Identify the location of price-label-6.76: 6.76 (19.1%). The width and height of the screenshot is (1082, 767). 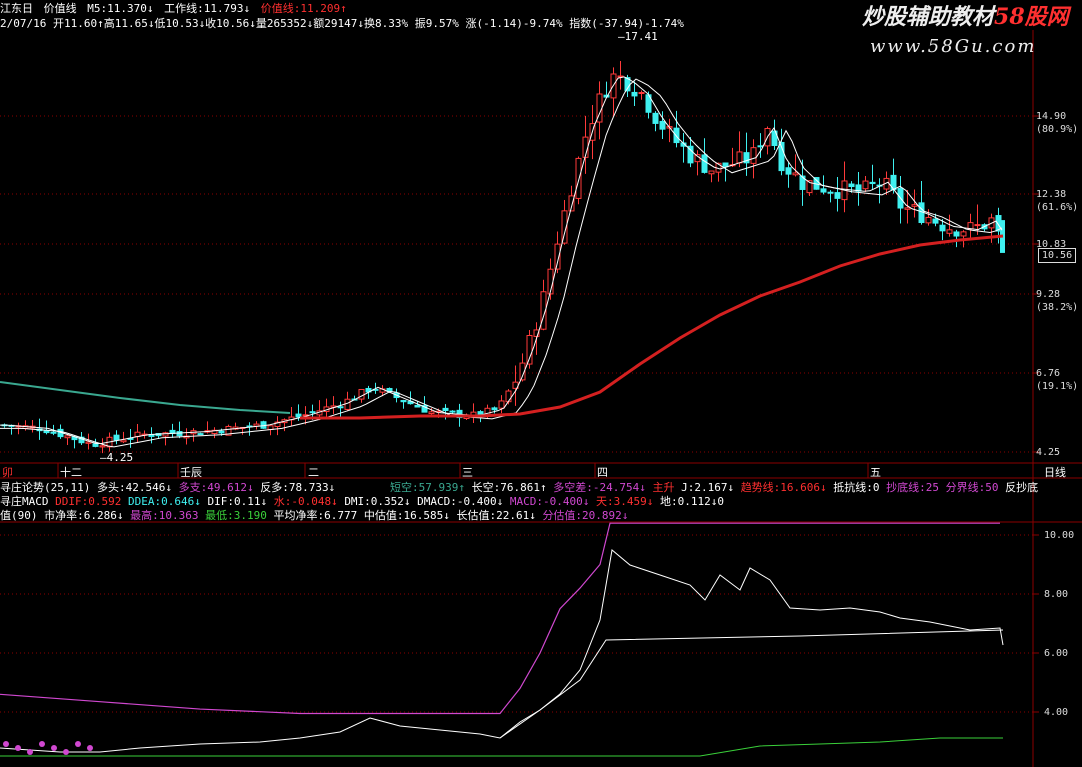
(1057, 380).